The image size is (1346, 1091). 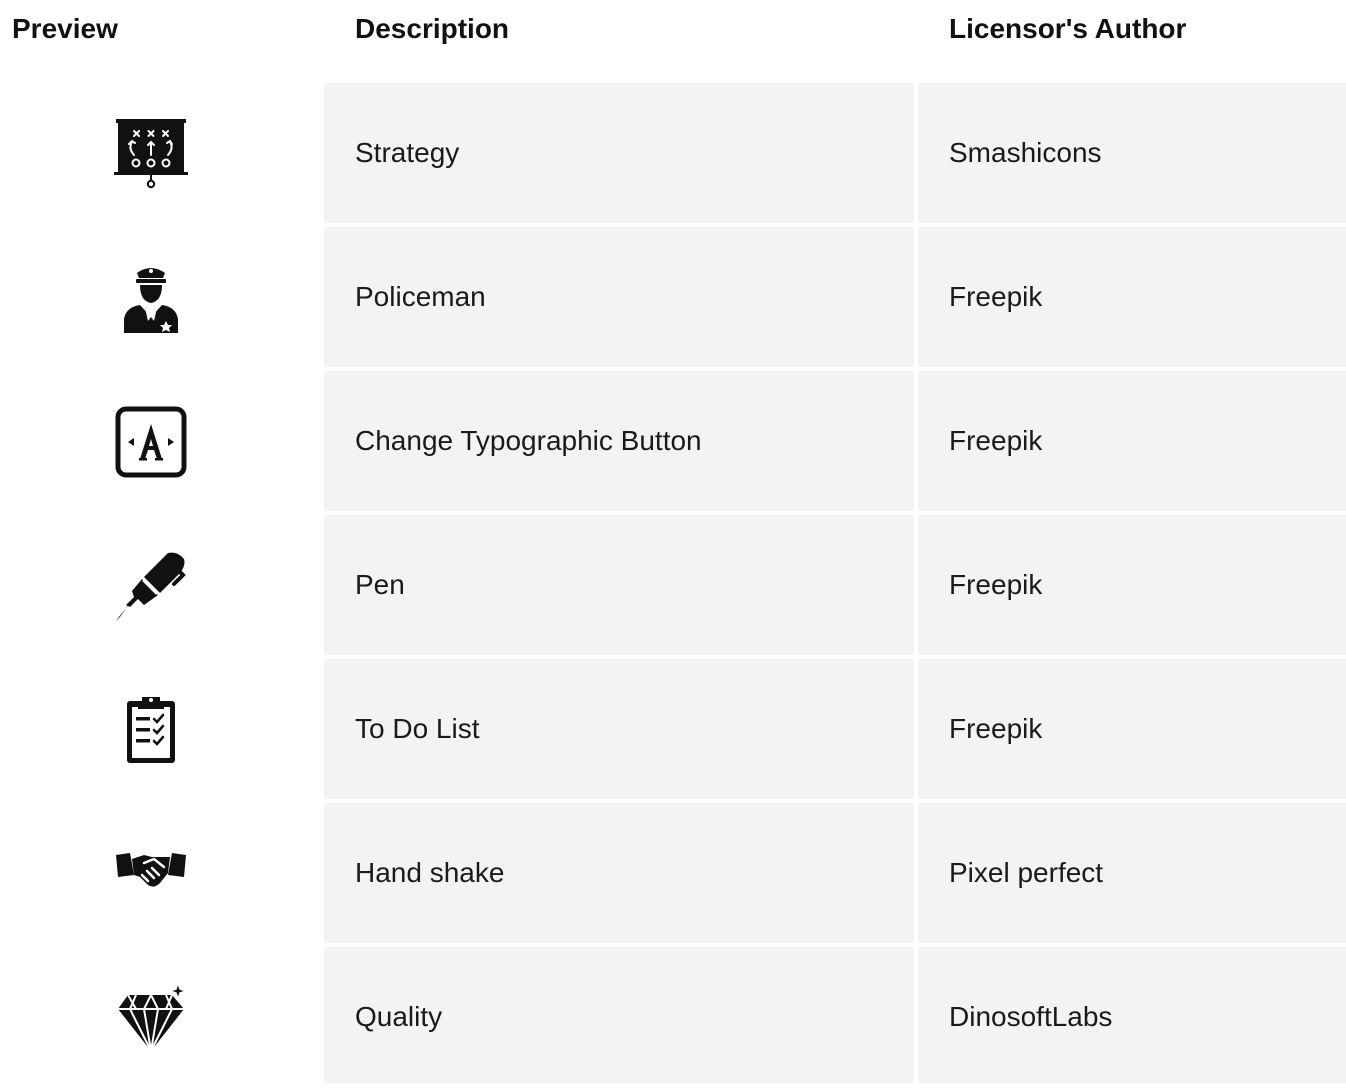 I want to click on author-cell: DinosoftLabs, so click(x=1132, y=1015).